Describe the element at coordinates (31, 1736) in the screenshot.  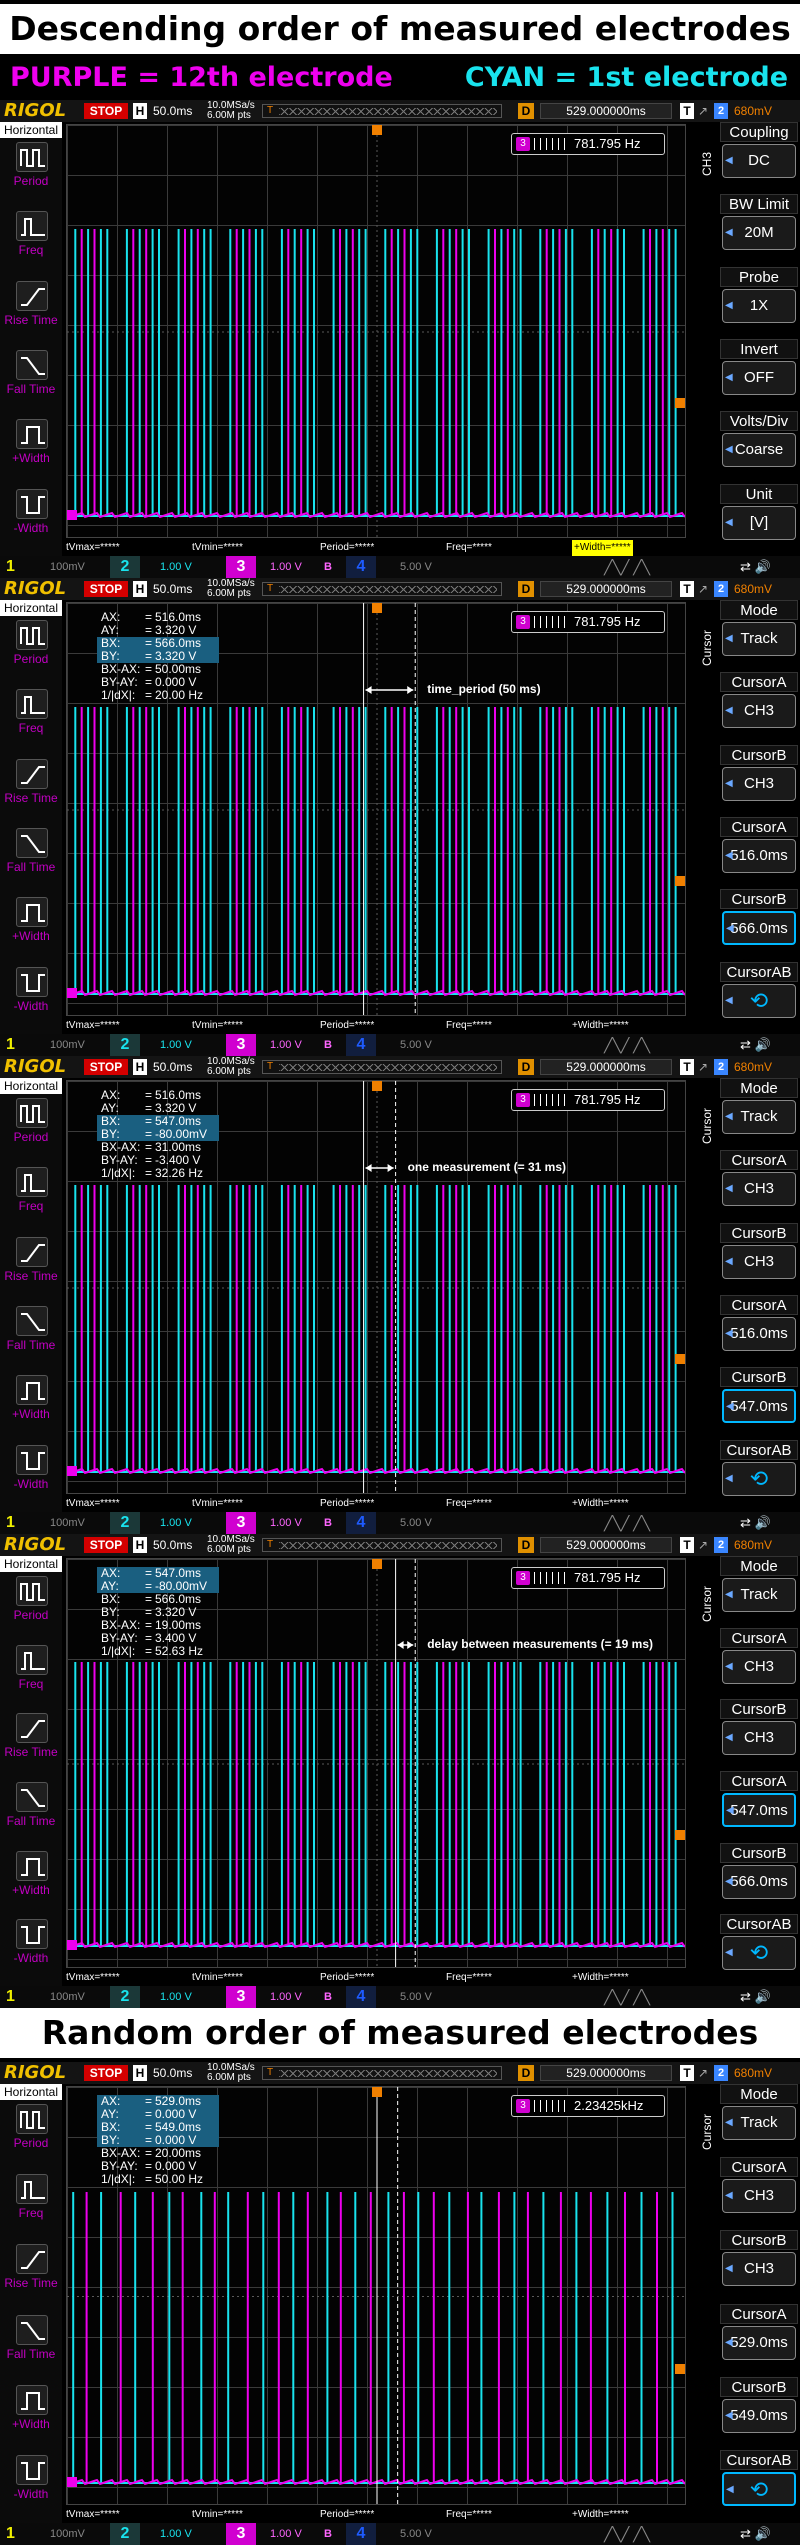
I see `measure-item: Rise Time` at that location.